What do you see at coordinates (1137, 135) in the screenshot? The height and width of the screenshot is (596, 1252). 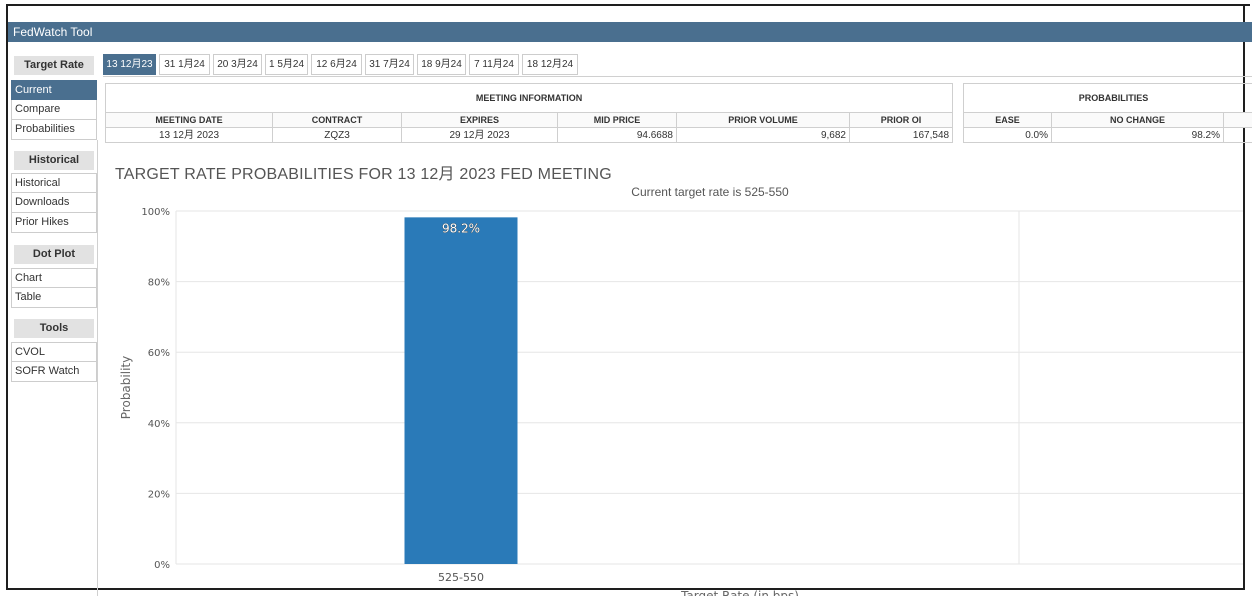 I see `no-change-cell: 98.2%` at bounding box center [1137, 135].